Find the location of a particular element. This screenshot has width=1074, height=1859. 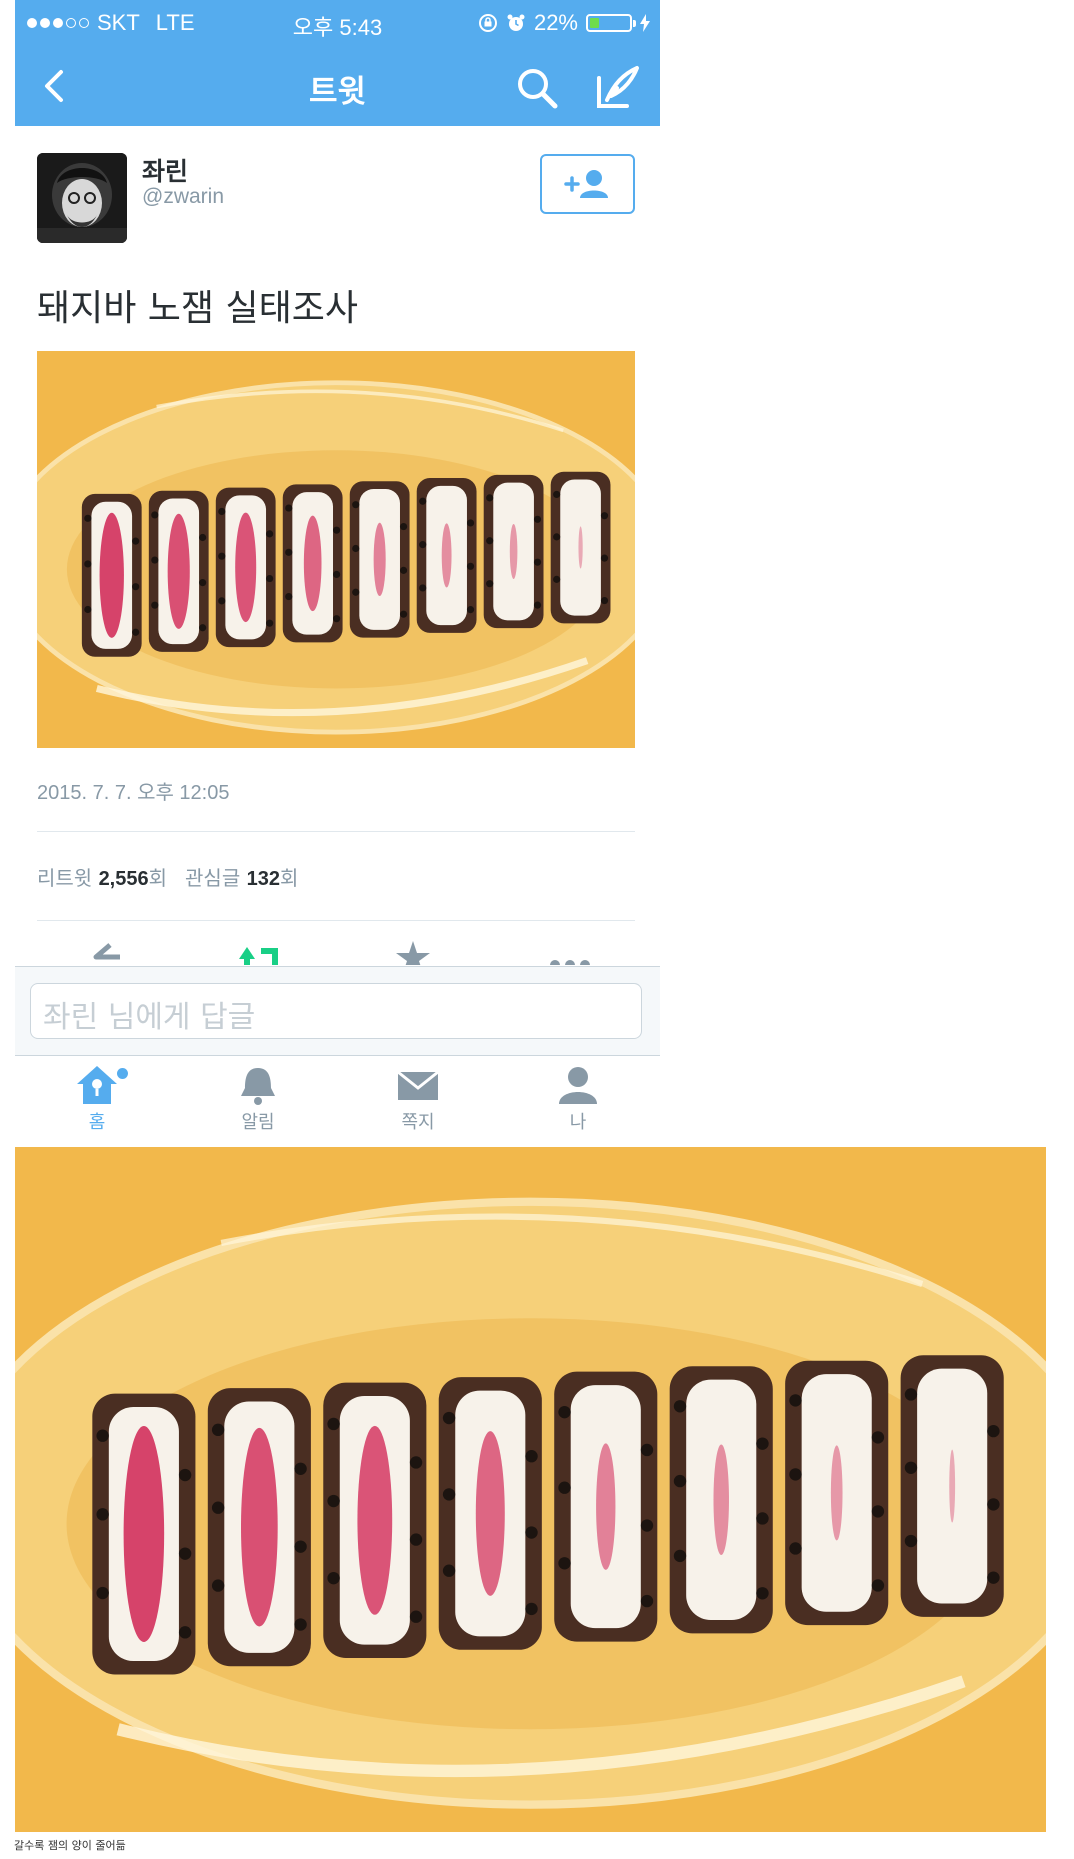

photo-caption: 갈수록 잼의 양이 줄어듦 is located at coordinates (70, 1845).